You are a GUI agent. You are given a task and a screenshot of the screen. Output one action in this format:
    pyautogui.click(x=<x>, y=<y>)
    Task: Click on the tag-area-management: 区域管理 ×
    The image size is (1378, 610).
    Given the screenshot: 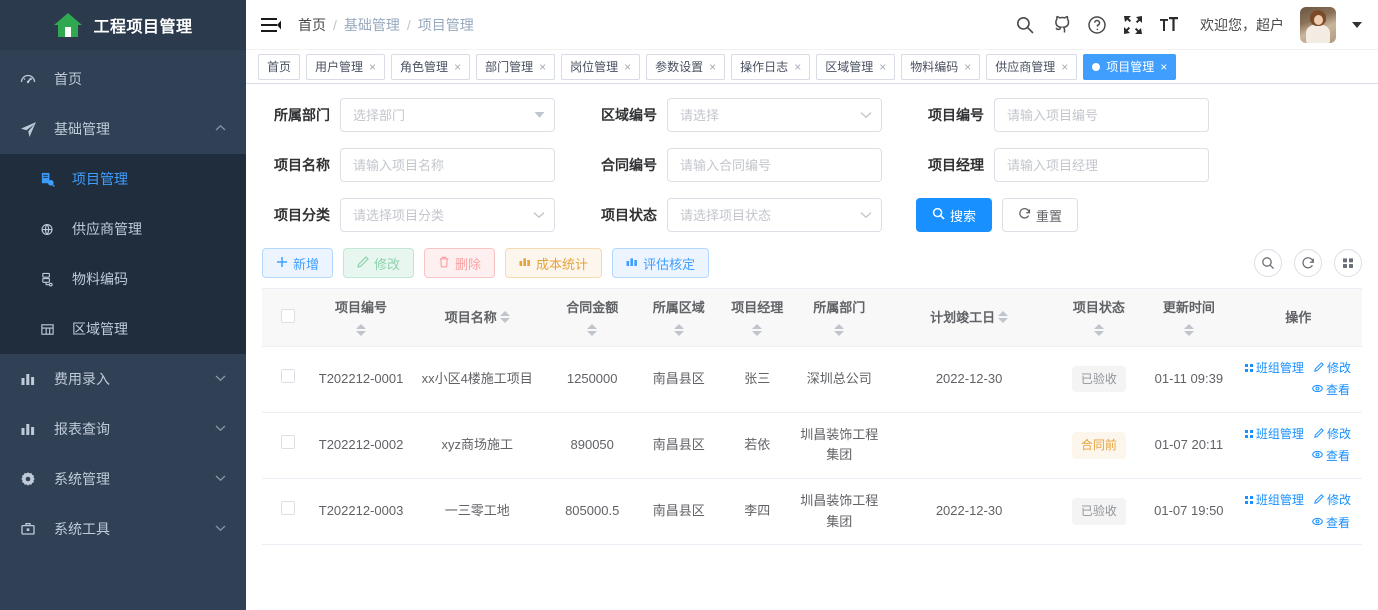 What is the action you would take?
    pyautogui.click(x=856, y=66)
    